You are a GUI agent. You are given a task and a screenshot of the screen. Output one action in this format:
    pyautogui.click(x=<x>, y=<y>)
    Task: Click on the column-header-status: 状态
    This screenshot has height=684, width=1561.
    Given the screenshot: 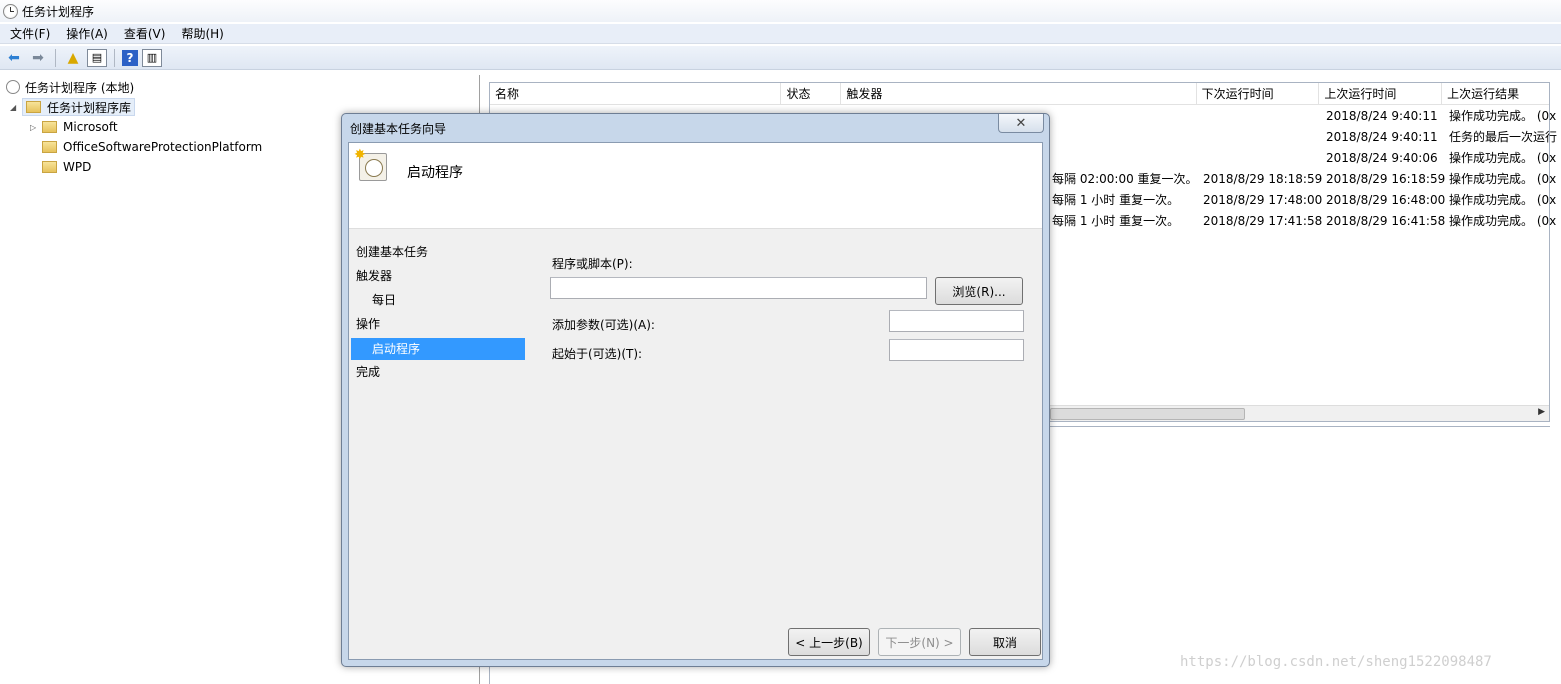 What is the action you would take?
    pyautogui.click(x=811, y=93)
    